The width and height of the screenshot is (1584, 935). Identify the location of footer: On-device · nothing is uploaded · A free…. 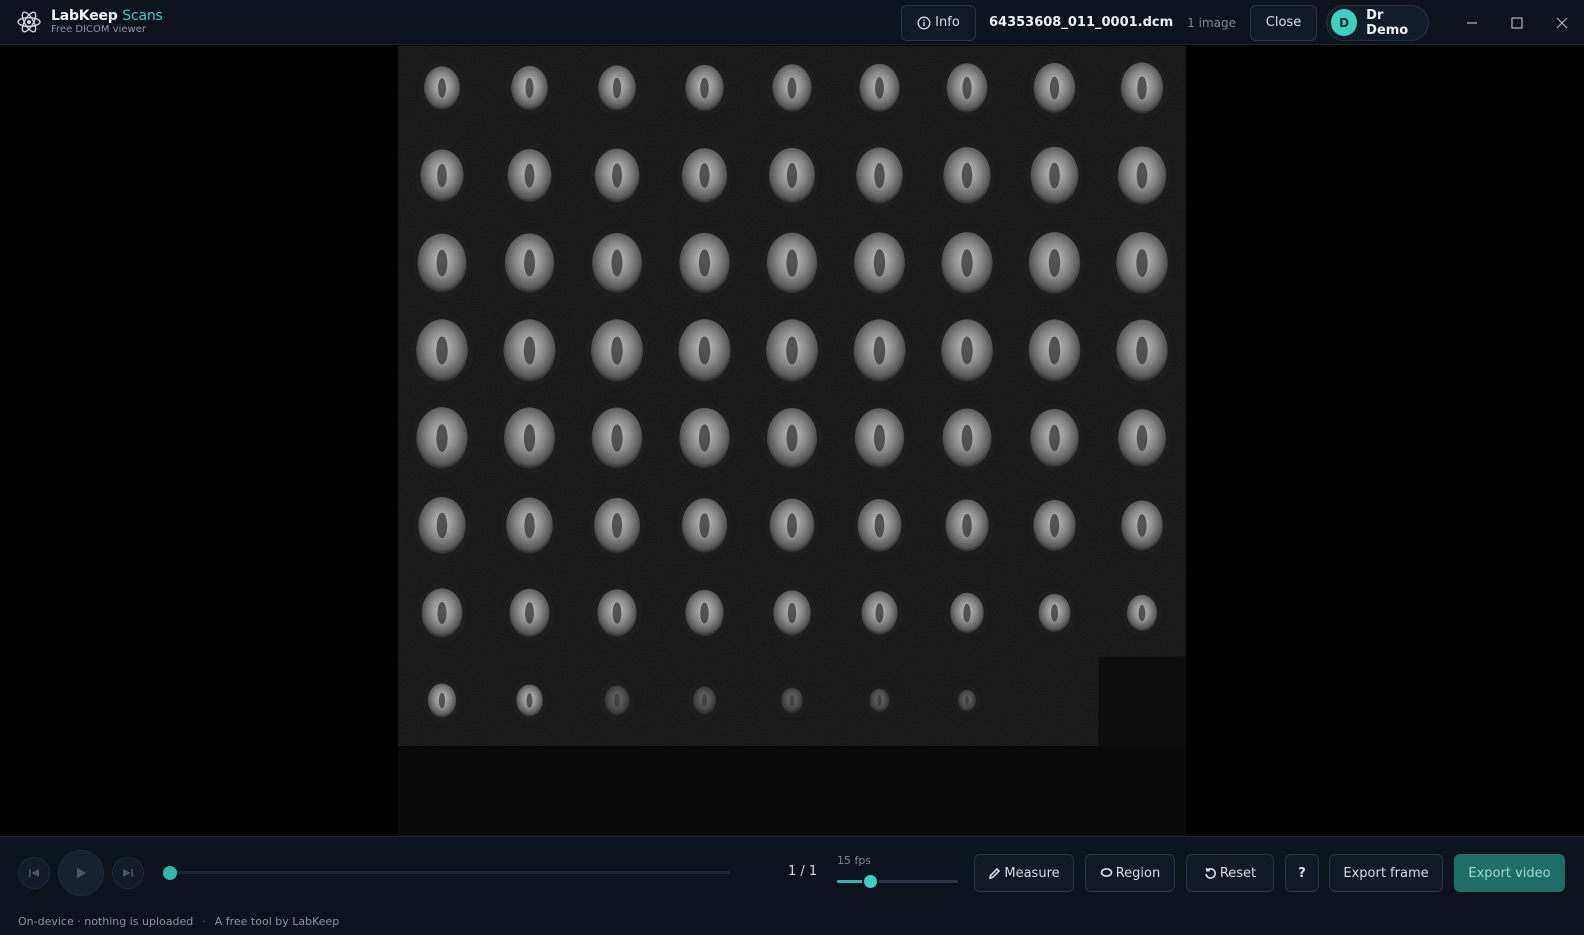
(792, 921).